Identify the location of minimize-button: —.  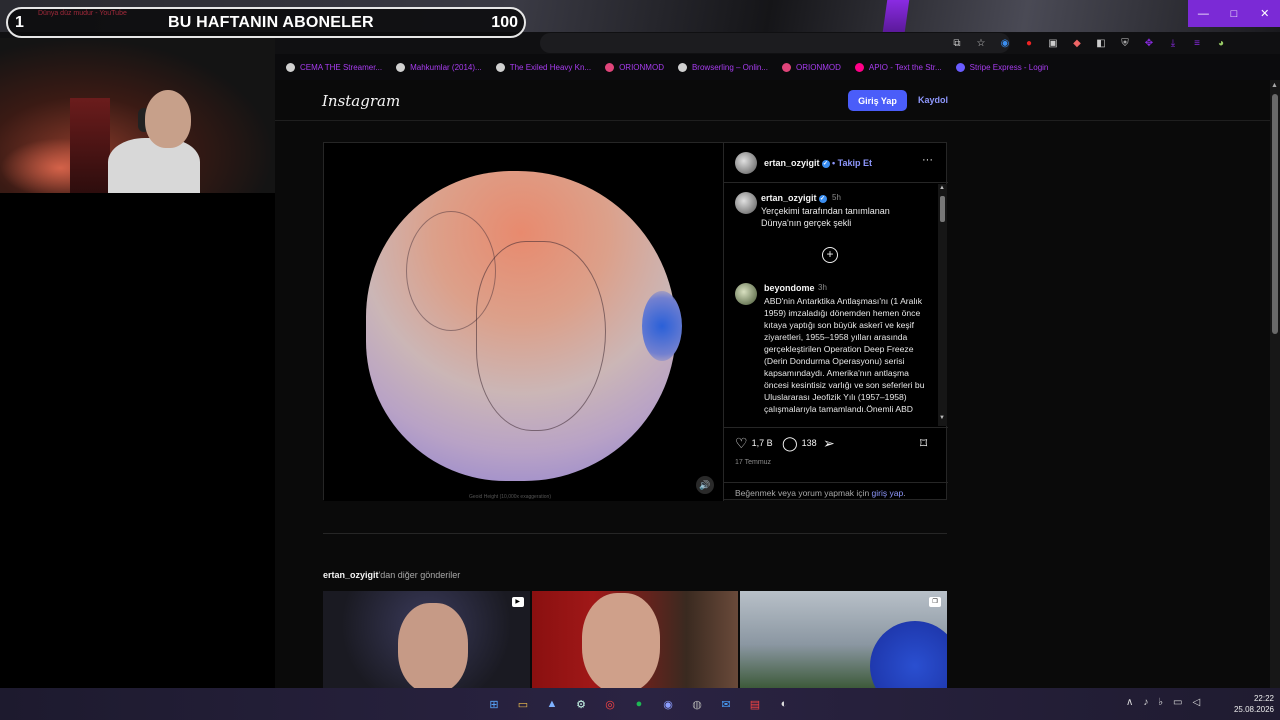
(1203, 13).